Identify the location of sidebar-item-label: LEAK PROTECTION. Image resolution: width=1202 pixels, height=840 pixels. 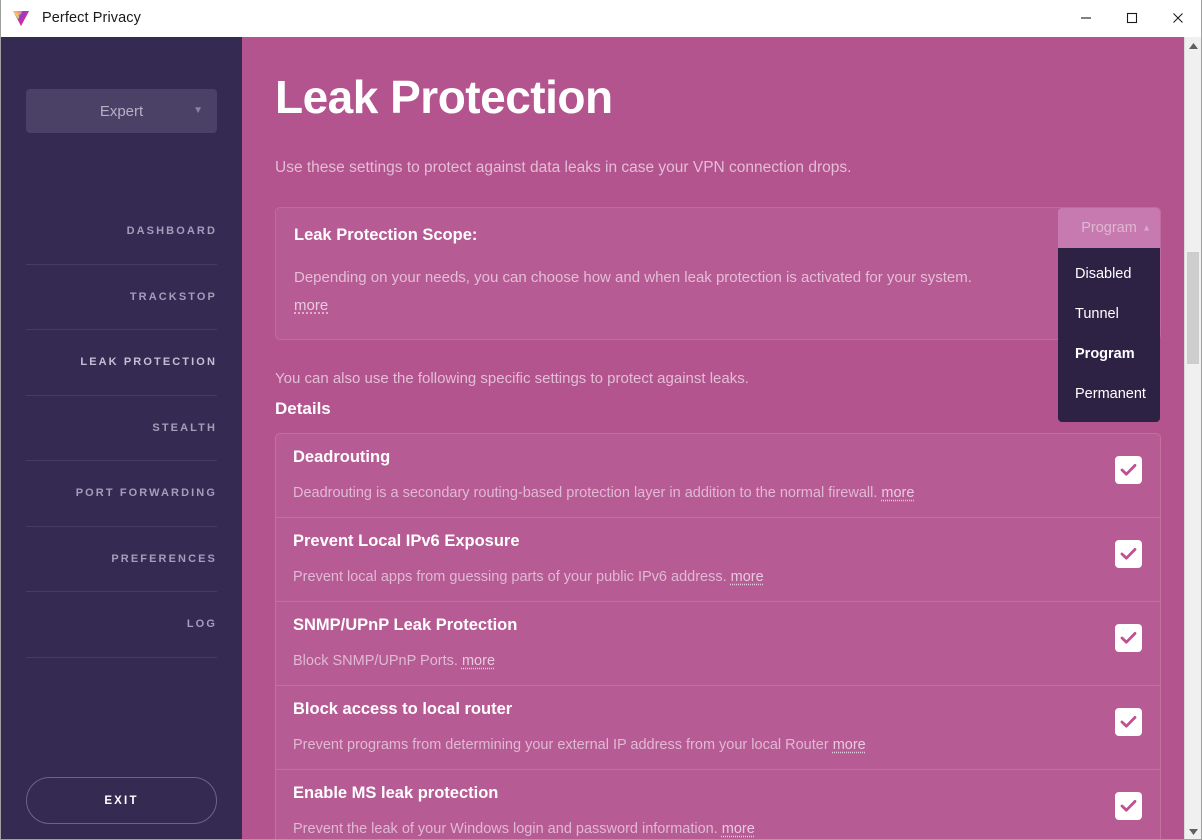
(148, 362).